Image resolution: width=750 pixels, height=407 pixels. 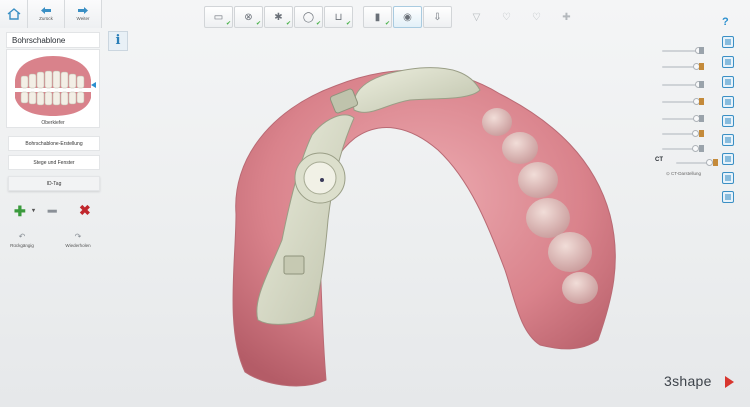 What do you see at coordinates (93, 85) in the screenshot?
I see `selection-arrow-icon` at bounding box center [93, 85].